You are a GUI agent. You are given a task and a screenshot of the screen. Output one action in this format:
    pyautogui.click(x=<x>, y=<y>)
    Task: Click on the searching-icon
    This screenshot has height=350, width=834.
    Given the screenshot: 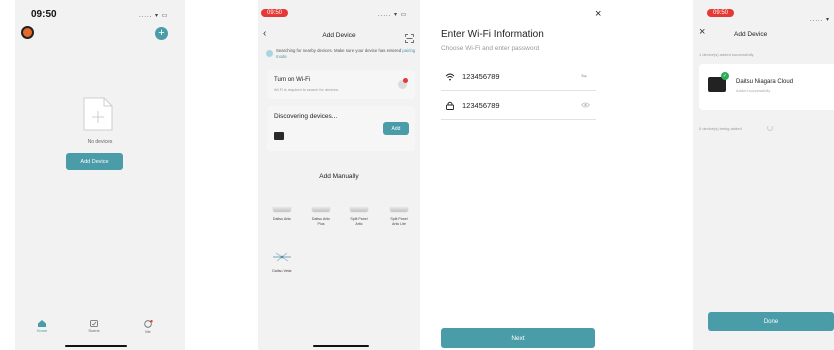 What is the action you would take?
    pyautogui.click(x=269, y=53)
    